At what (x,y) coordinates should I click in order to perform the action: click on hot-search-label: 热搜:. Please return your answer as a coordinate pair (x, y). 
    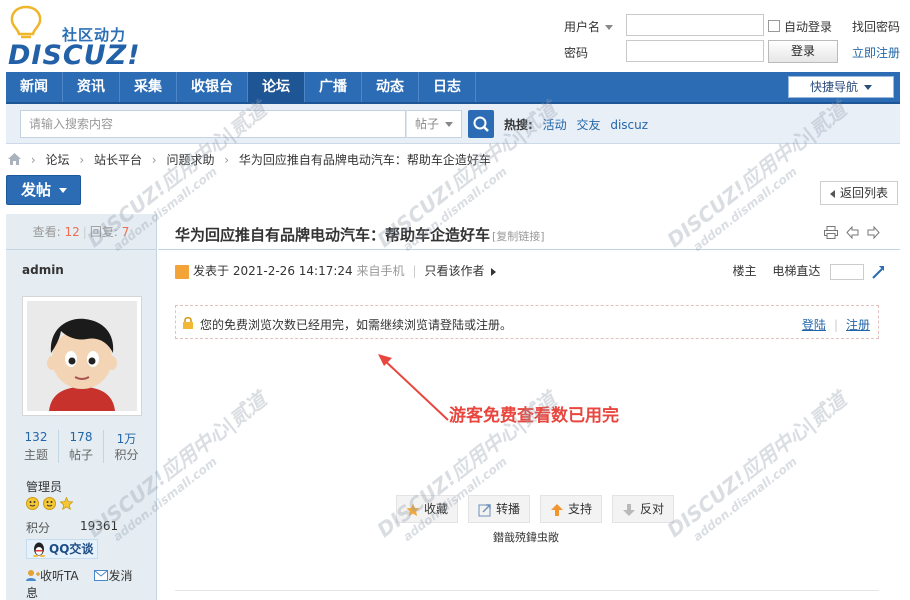
    Looking at the image, I should click on (518, 125).